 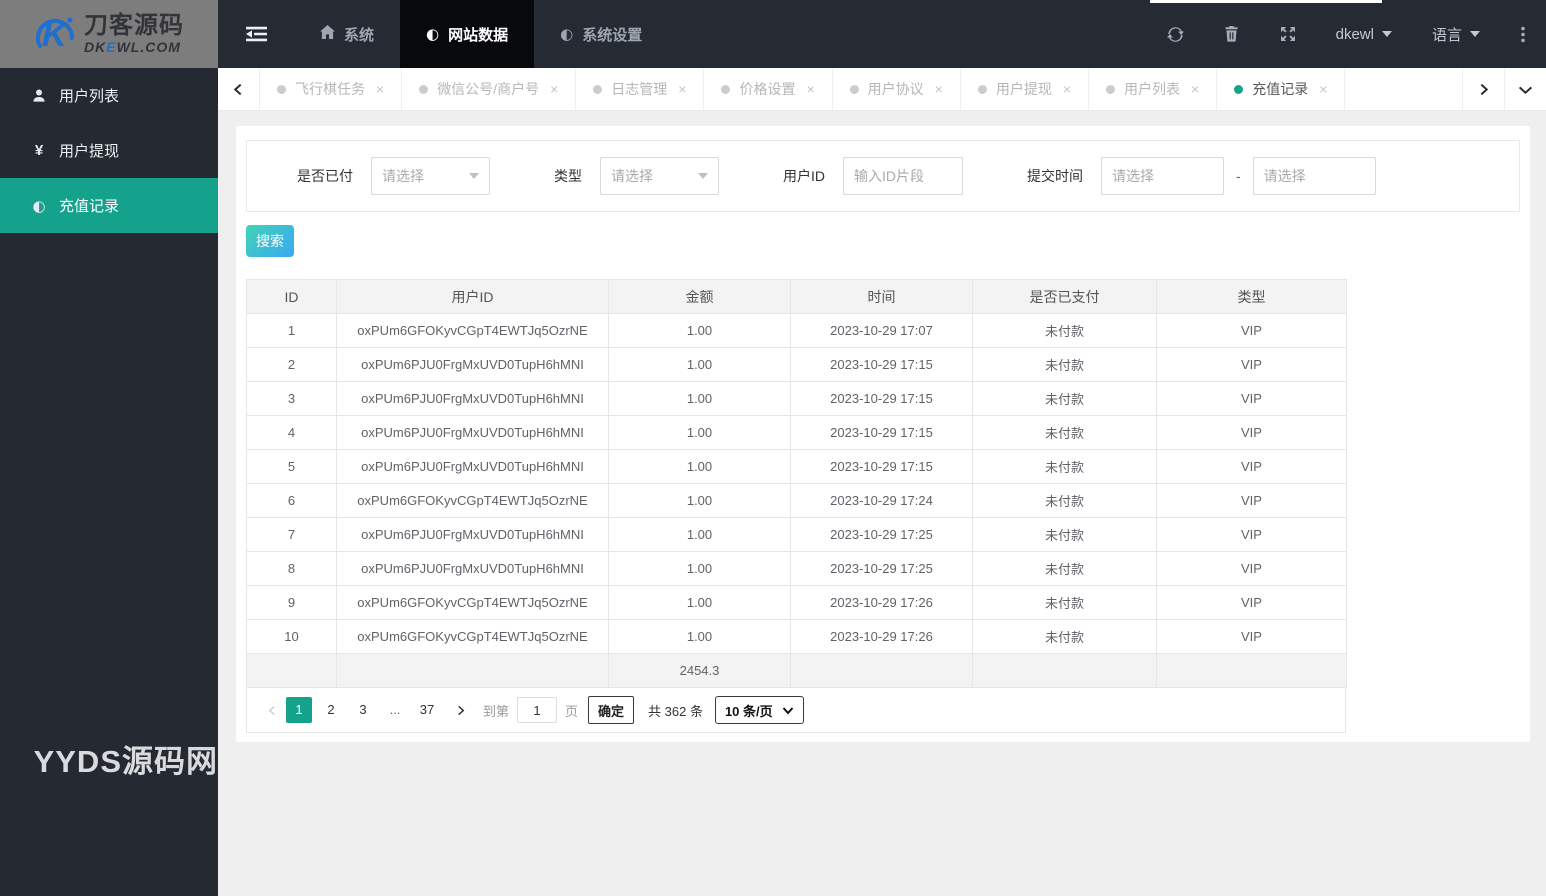 What do you see at coordinates (1176, 34) in the screenshot?
I see `refresh-icon` at bounding box center [1176, 34].